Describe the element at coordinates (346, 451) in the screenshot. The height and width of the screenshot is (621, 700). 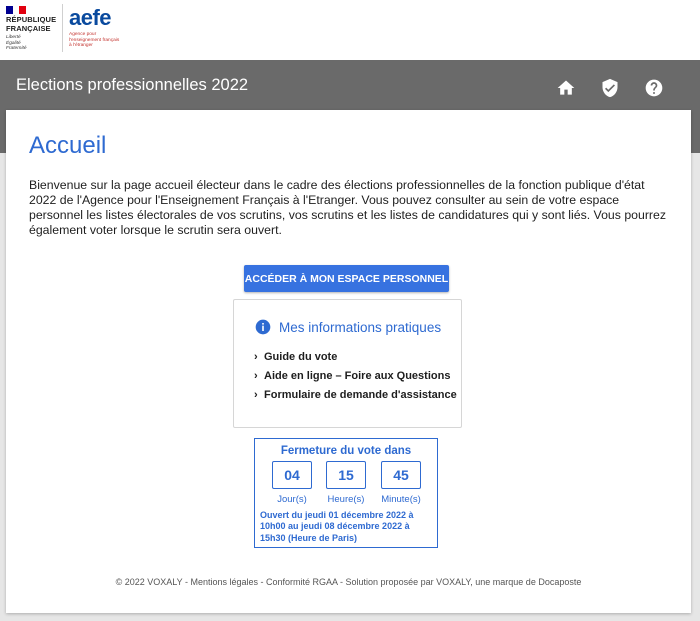
I see `countdown-title: Fermeture du vote dans` at that location.